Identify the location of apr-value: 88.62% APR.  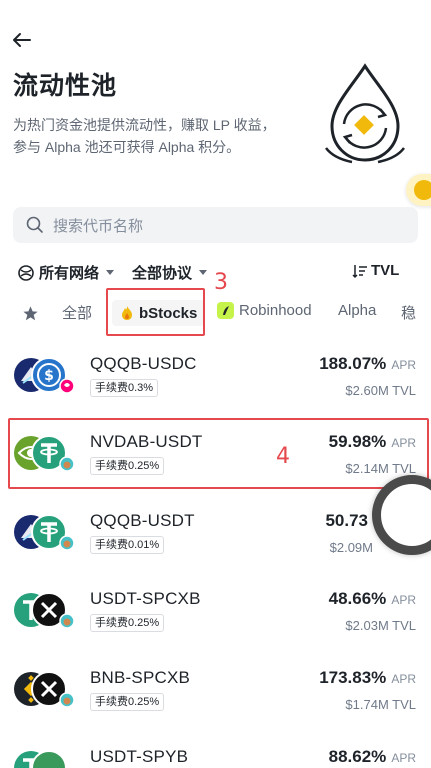
(372, 757).